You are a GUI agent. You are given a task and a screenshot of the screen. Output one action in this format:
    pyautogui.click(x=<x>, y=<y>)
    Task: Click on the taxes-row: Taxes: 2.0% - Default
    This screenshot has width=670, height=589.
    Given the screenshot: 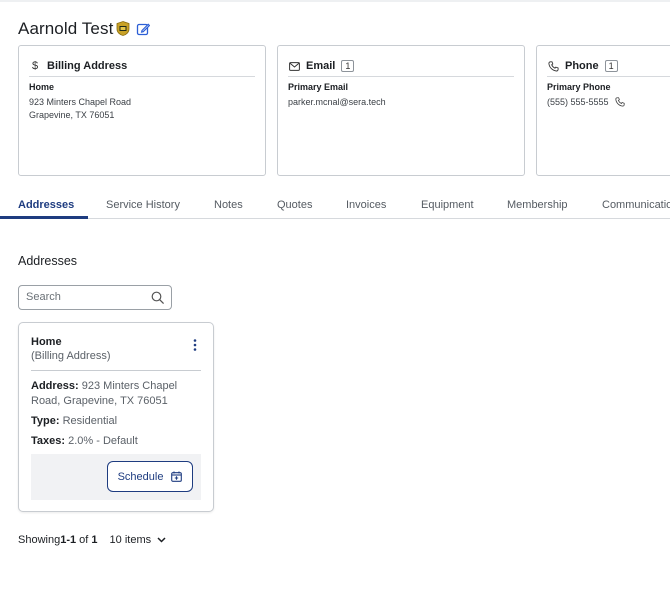 What is the action you would take?
    pyautogui.click(x=117, y=441)
    